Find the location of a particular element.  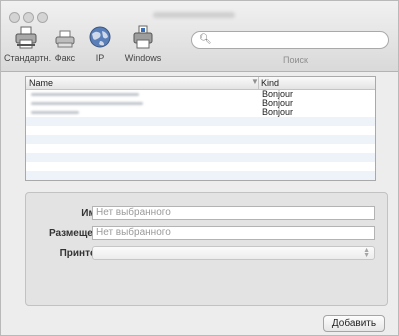

column-header-name: Name is located at coordinates (41, 83).